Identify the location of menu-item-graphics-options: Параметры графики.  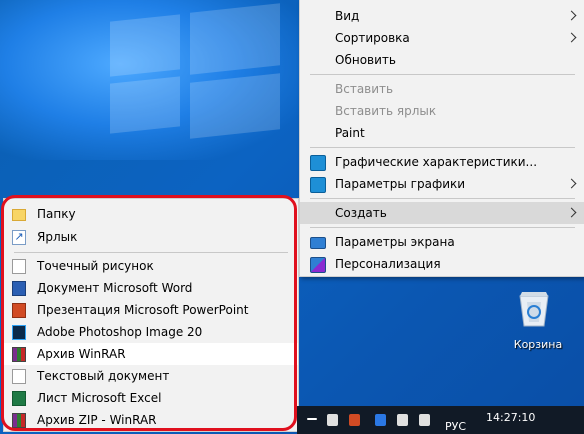
(442, 184).